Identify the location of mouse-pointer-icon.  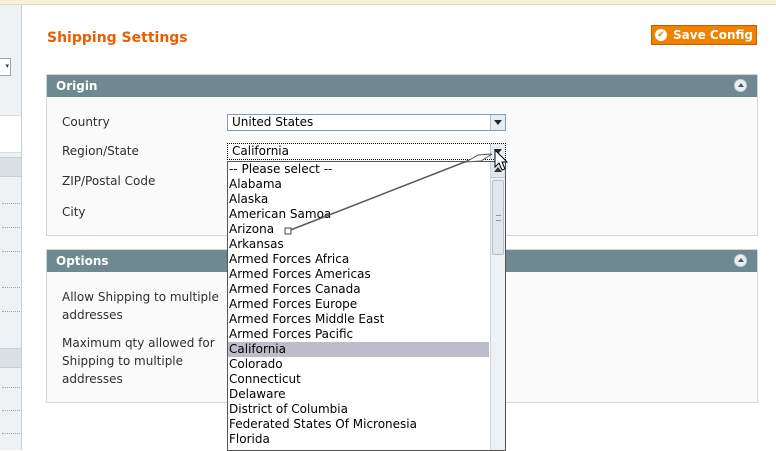
(501, 160).